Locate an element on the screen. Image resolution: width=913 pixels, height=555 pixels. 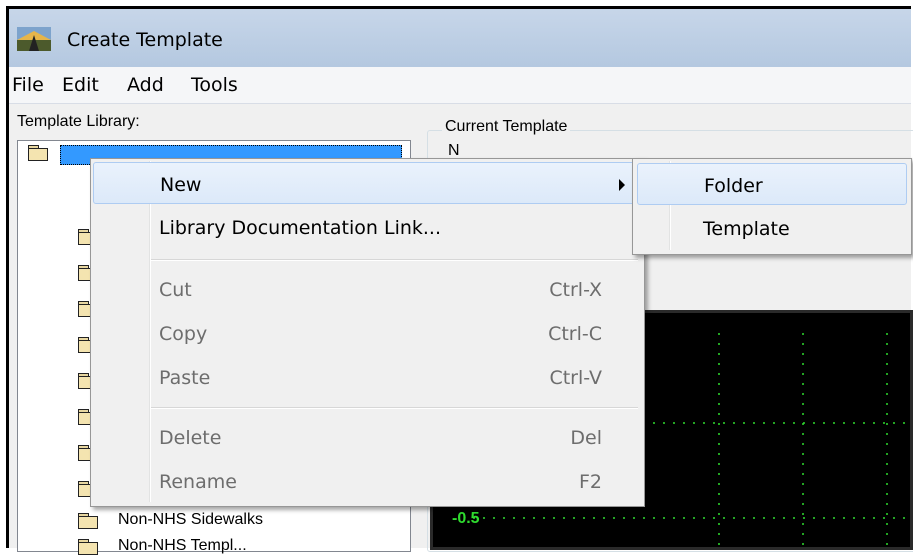
menu-item-shortcut: Ctrl-X is located at coordinates (575, 290).